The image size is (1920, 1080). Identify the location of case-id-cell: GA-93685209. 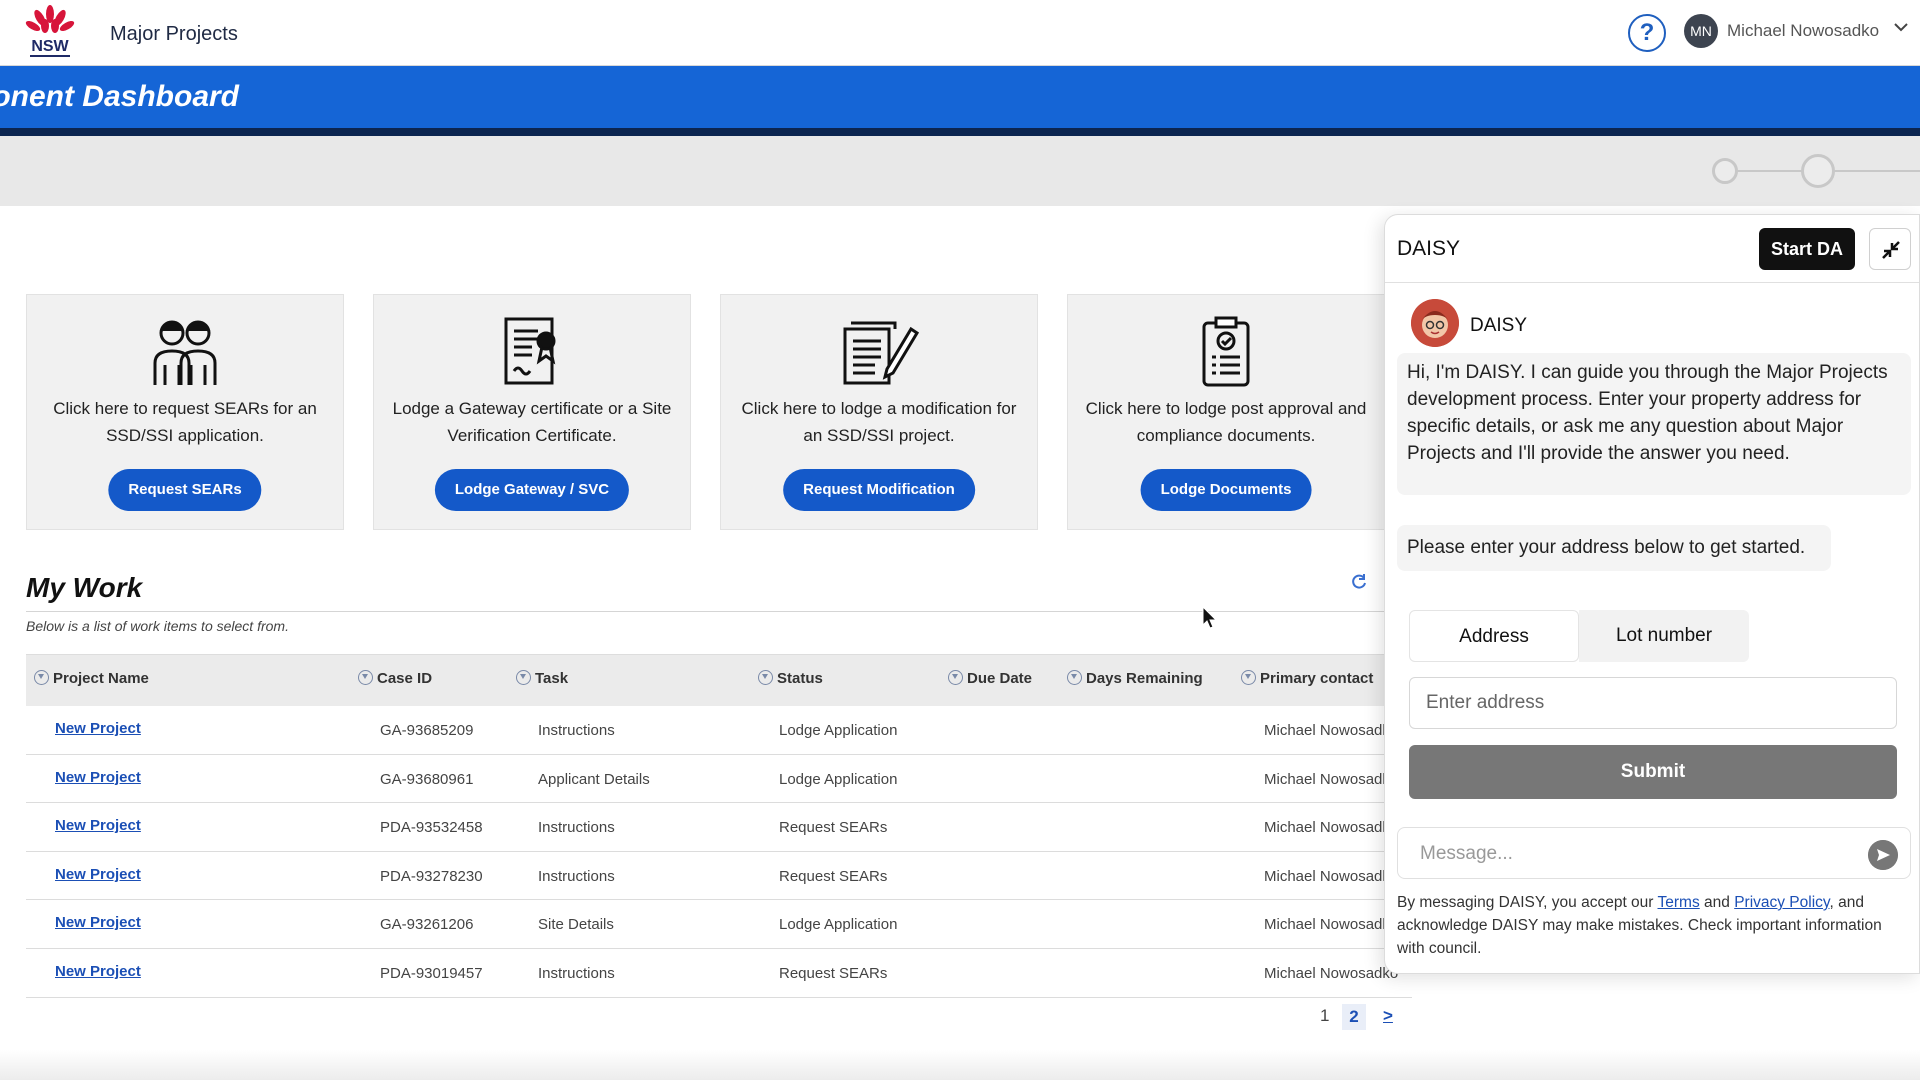
(427, 730).